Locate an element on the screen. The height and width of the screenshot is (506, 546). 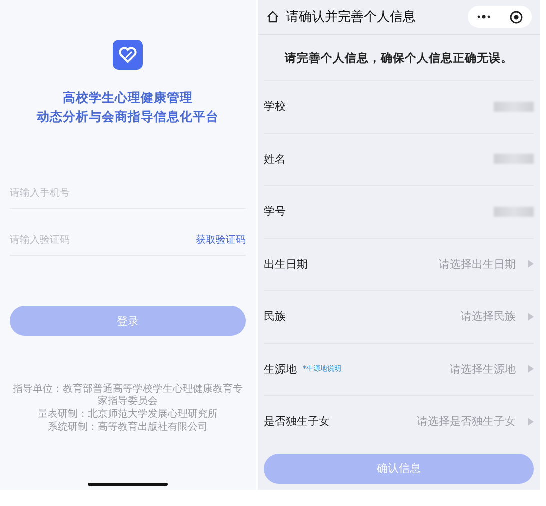
select-field: 请选择民族 is located at coordinates (488, 316).